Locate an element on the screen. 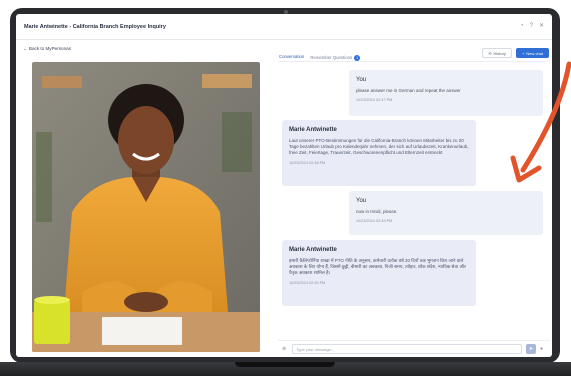 The width and height of the screenshot is (571, 376). message-time: 10/23/2024 02:49 PM is located at coordinates (374, 221).